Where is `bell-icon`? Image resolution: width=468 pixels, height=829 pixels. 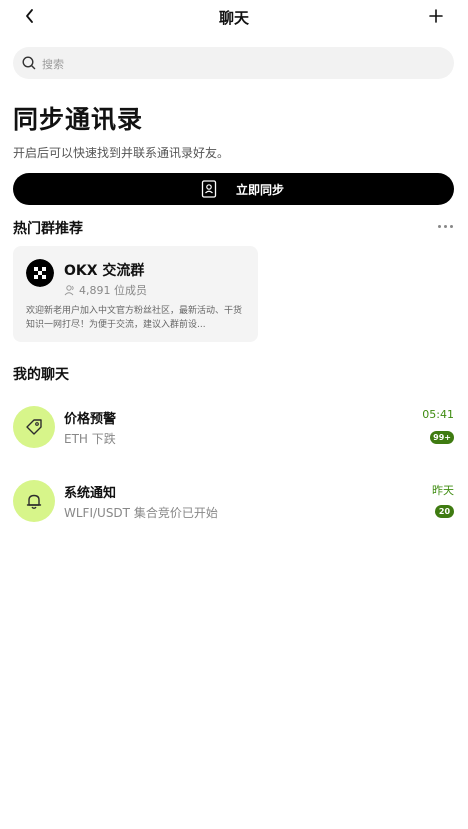 bell-icon is located at coordinates (34, 501).